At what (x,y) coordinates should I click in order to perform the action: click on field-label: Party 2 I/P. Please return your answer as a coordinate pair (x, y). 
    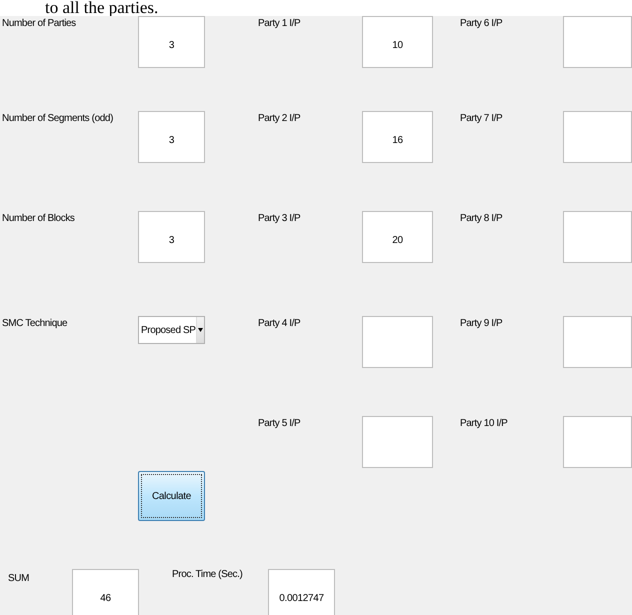
    Looking at the image, I should click on (280, 118).